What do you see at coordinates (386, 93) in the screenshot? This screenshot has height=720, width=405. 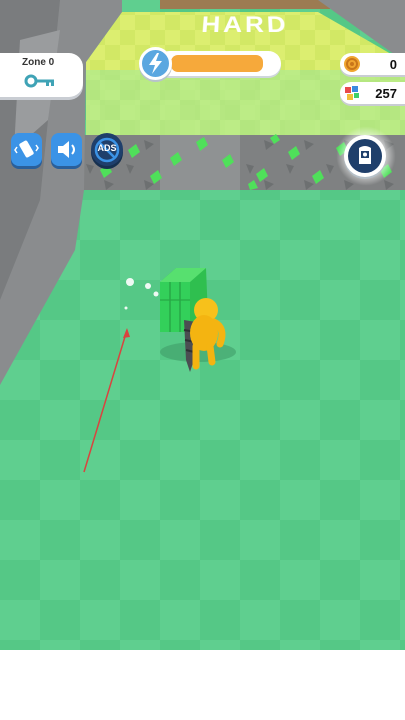 I see `gem-count: 257` at bounding box center [386, 93].